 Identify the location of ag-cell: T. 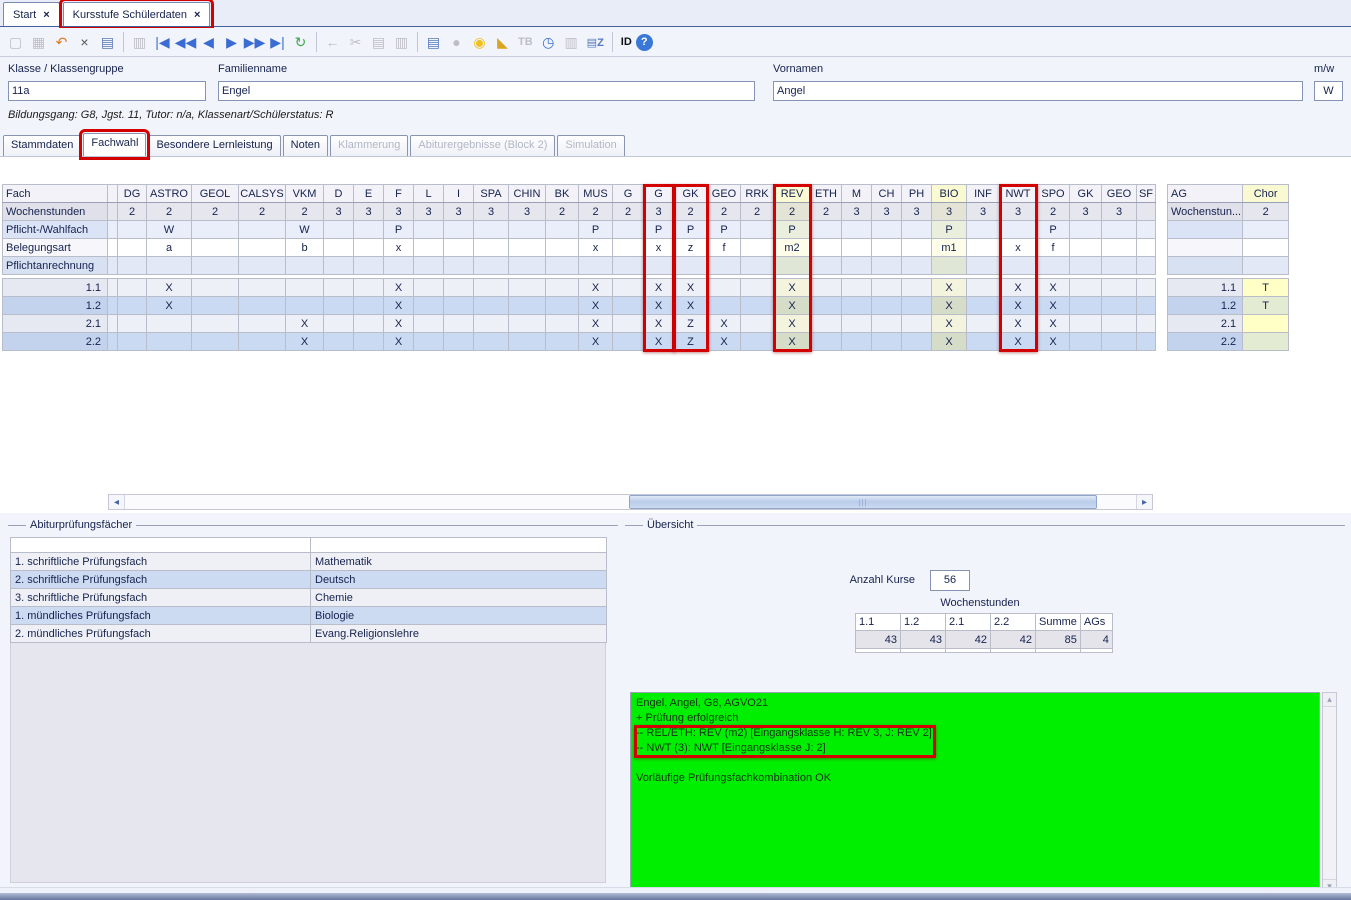
(1266, 305).